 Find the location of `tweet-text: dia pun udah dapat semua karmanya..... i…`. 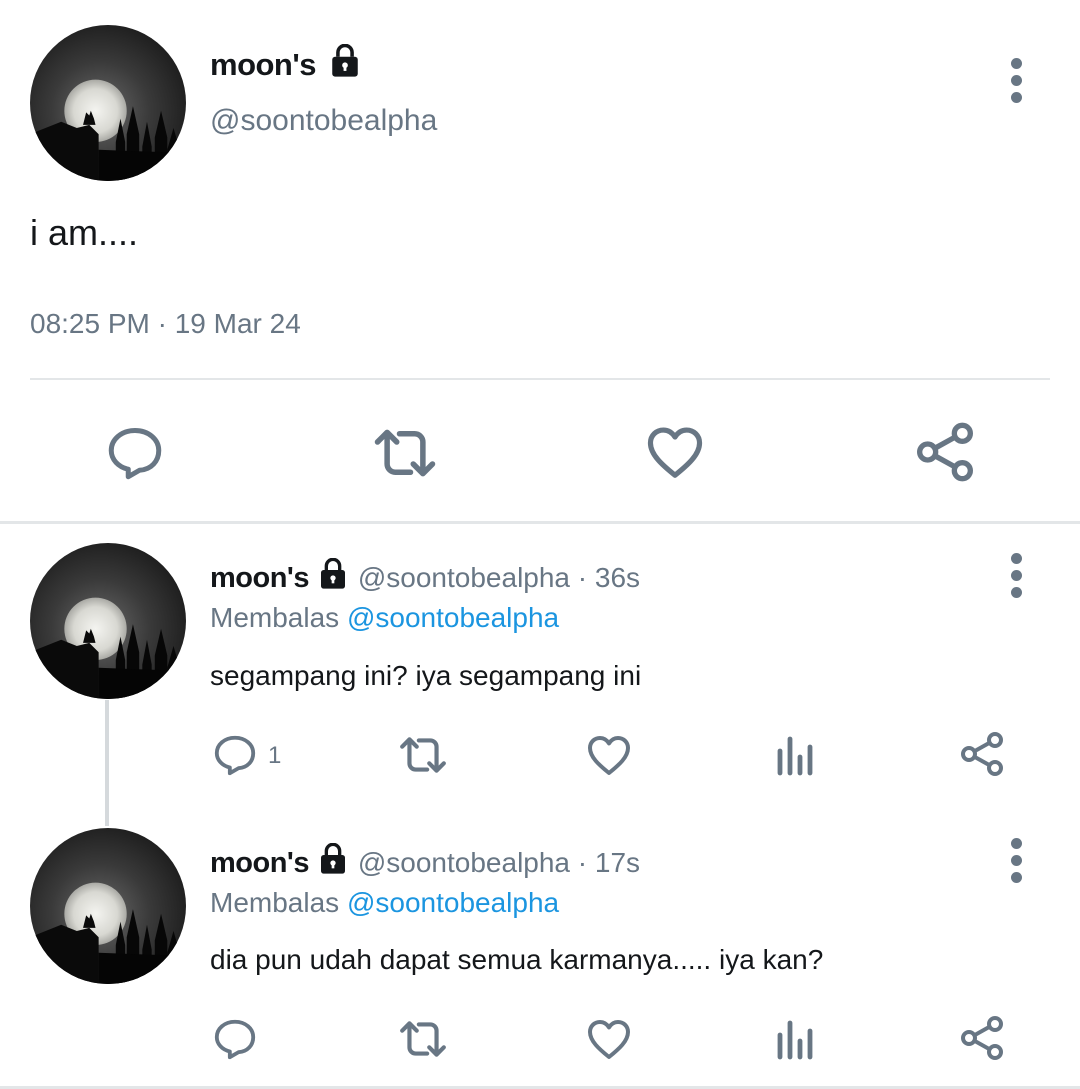

tweet-text: dia pun udah dapat semua karmanya..... i… is located at coordinates (517, 959).